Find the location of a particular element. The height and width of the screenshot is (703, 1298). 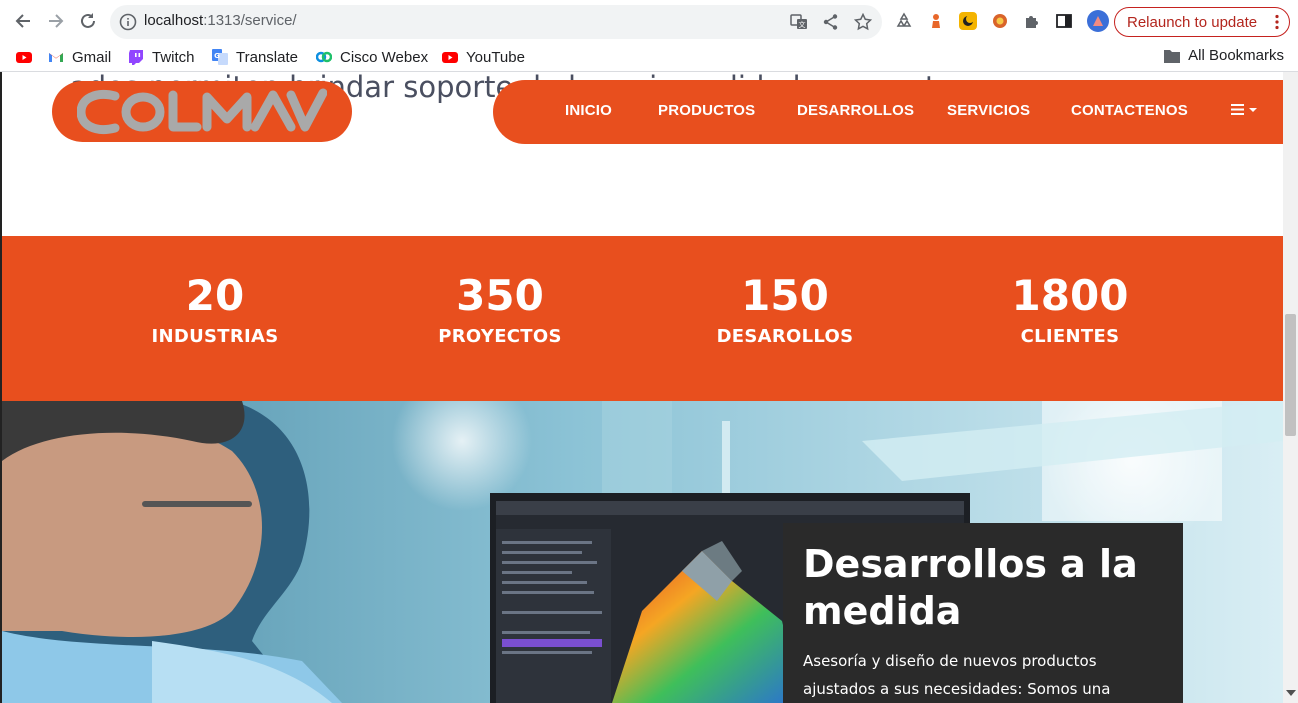

relaunch-button: Relaunch to update is located at coordinates (1202, 22).